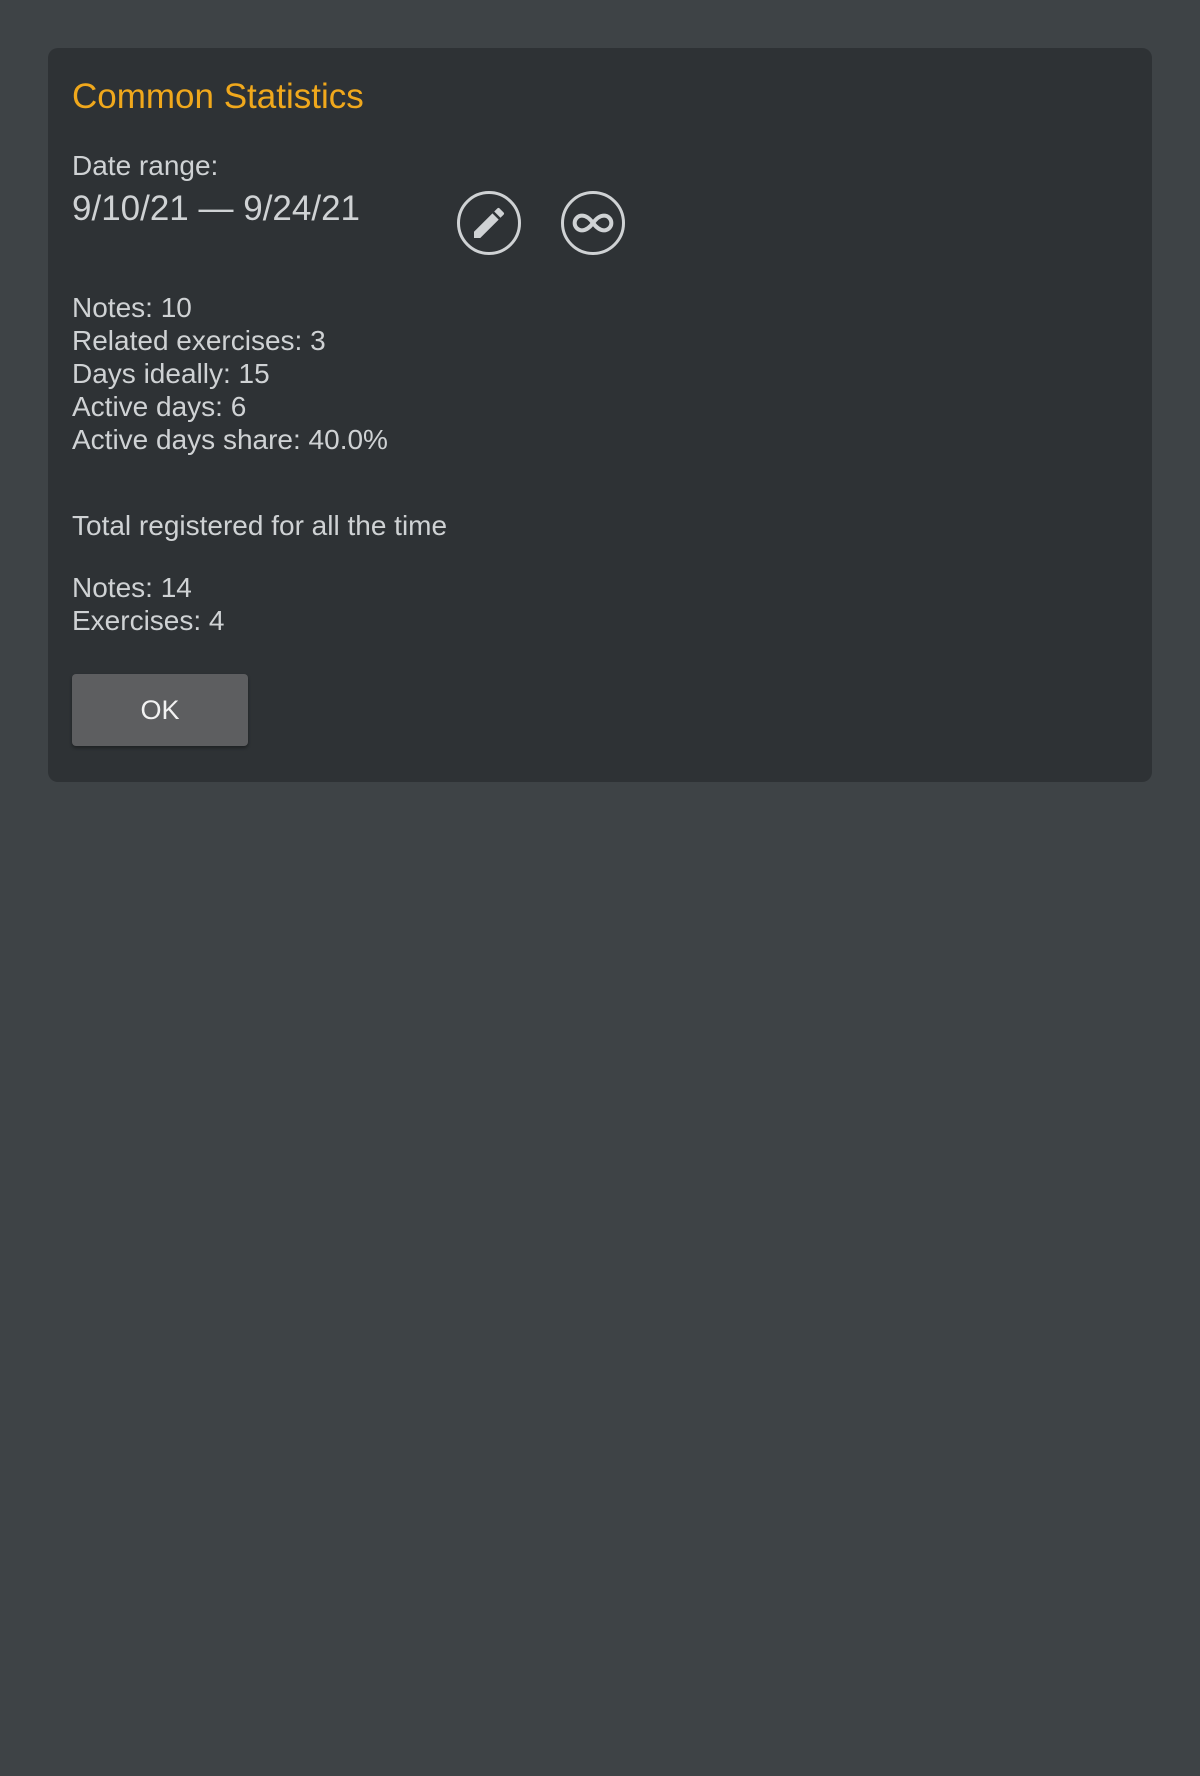 The height and width of the screenshot is (1776, 1200). I want to click on dialog-title: Common Statistics, so click(218, 96).